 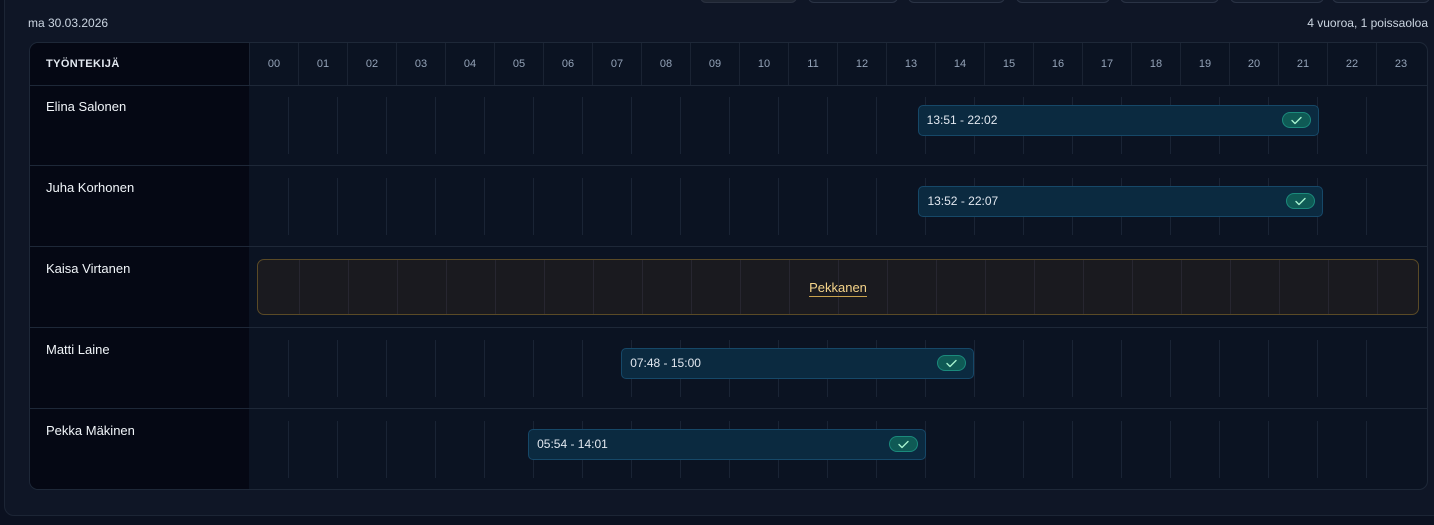 What do you see at coordinates (665, 64) in the screenshot?
I see `hour-label: 08` at bounding box center [665, 64].